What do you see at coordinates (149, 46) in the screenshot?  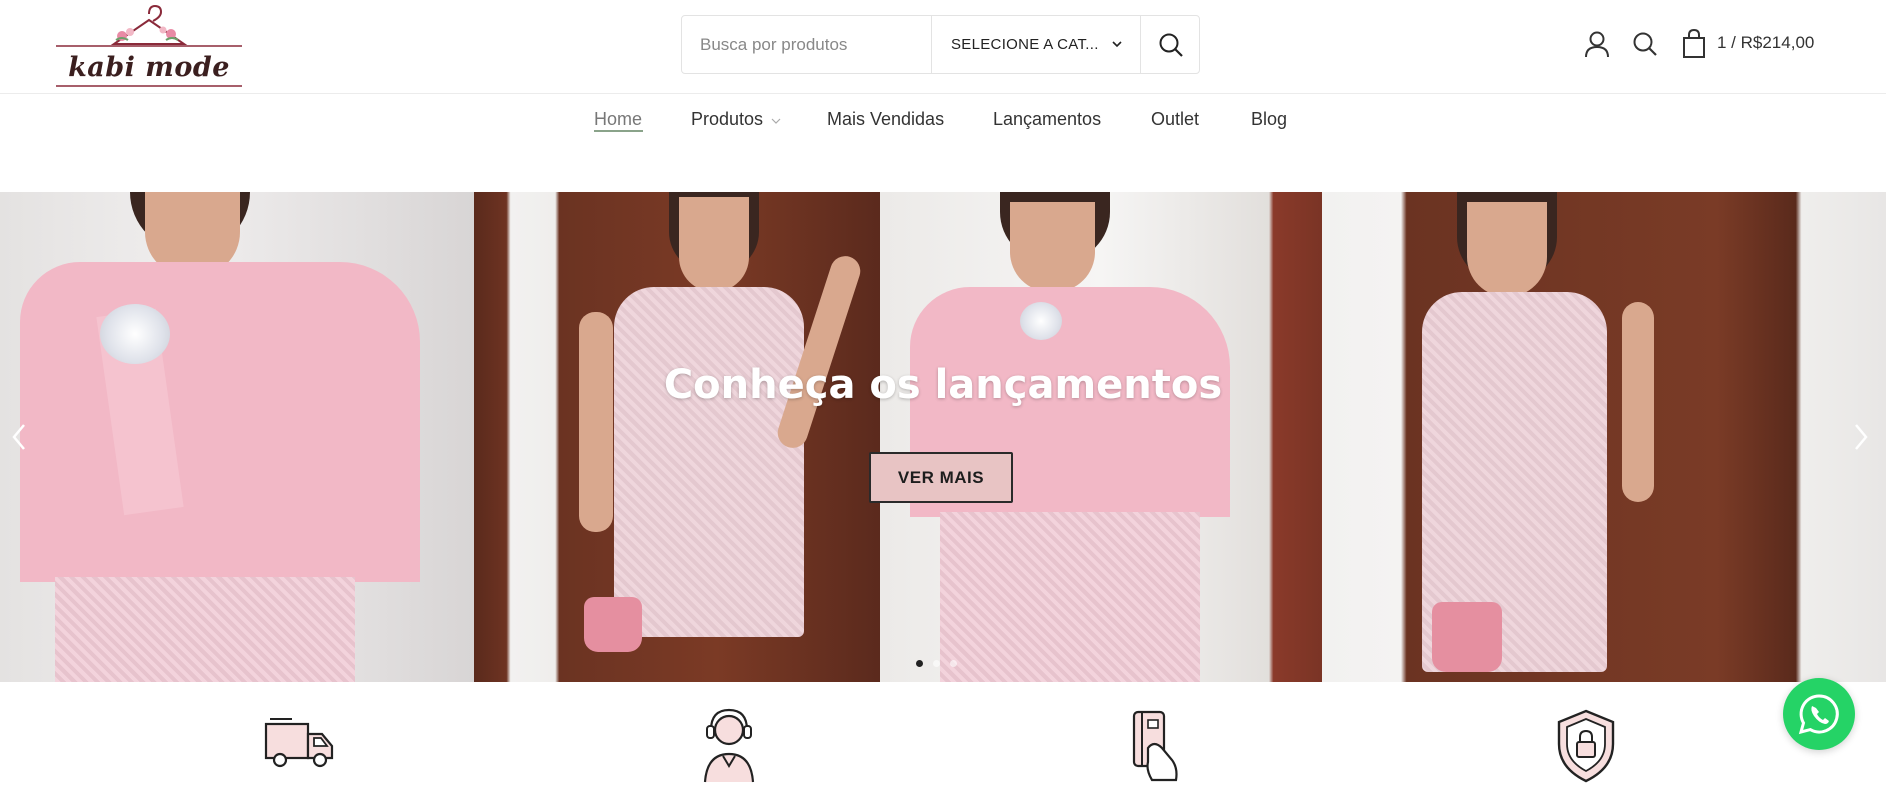 I see `brand-logo: kabi mode` at bounding box center [149, 46].